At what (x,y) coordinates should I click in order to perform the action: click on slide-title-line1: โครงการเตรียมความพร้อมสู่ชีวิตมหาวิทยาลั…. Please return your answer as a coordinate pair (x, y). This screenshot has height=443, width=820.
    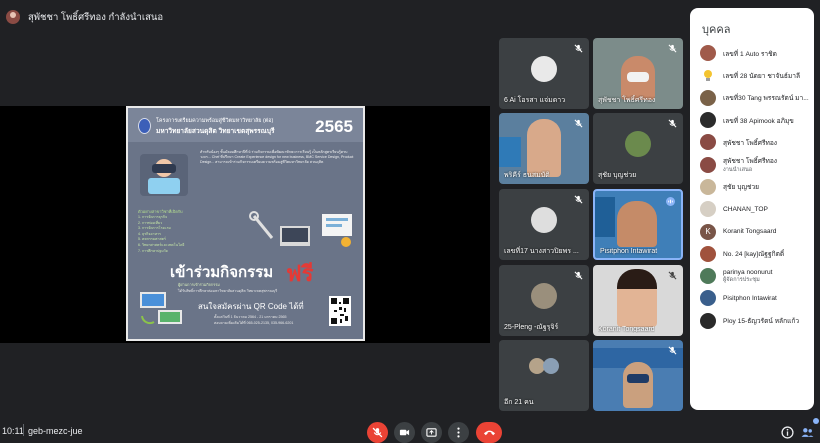
    Looking at the image, I should click on (215, 121).